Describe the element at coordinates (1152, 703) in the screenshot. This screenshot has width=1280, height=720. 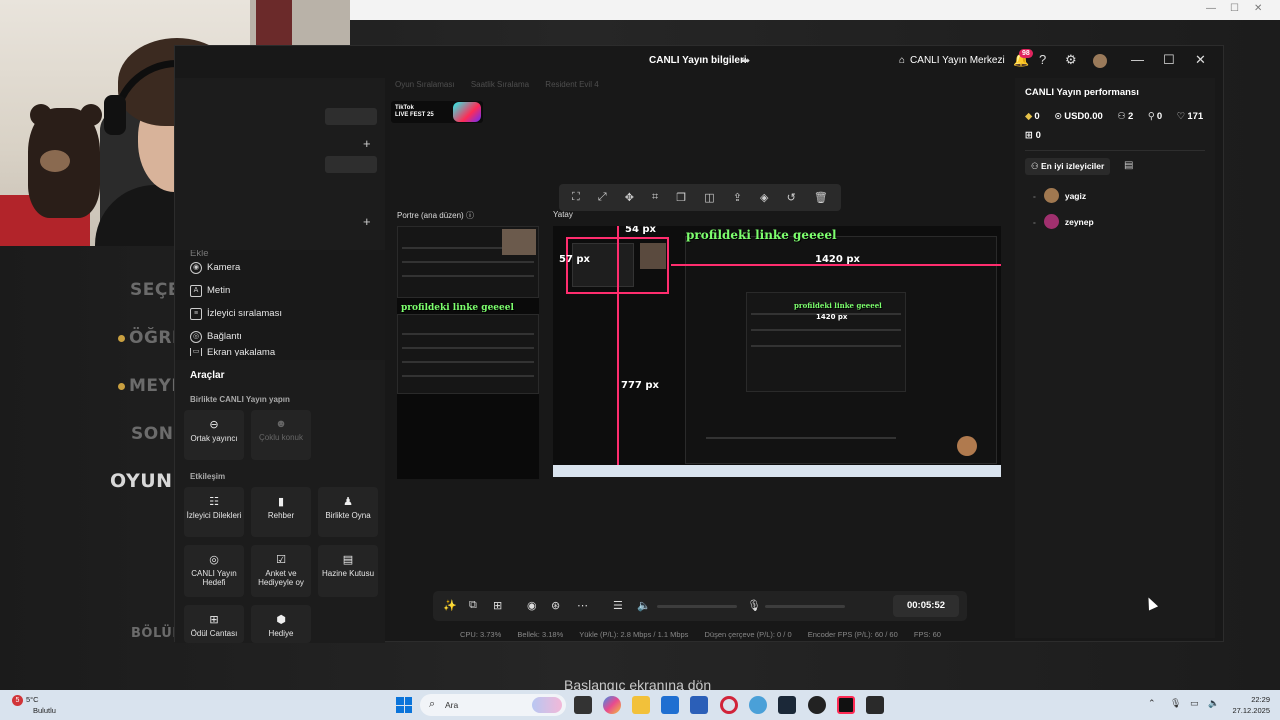
I see `chevron-up-icon: ⌃` at that location.